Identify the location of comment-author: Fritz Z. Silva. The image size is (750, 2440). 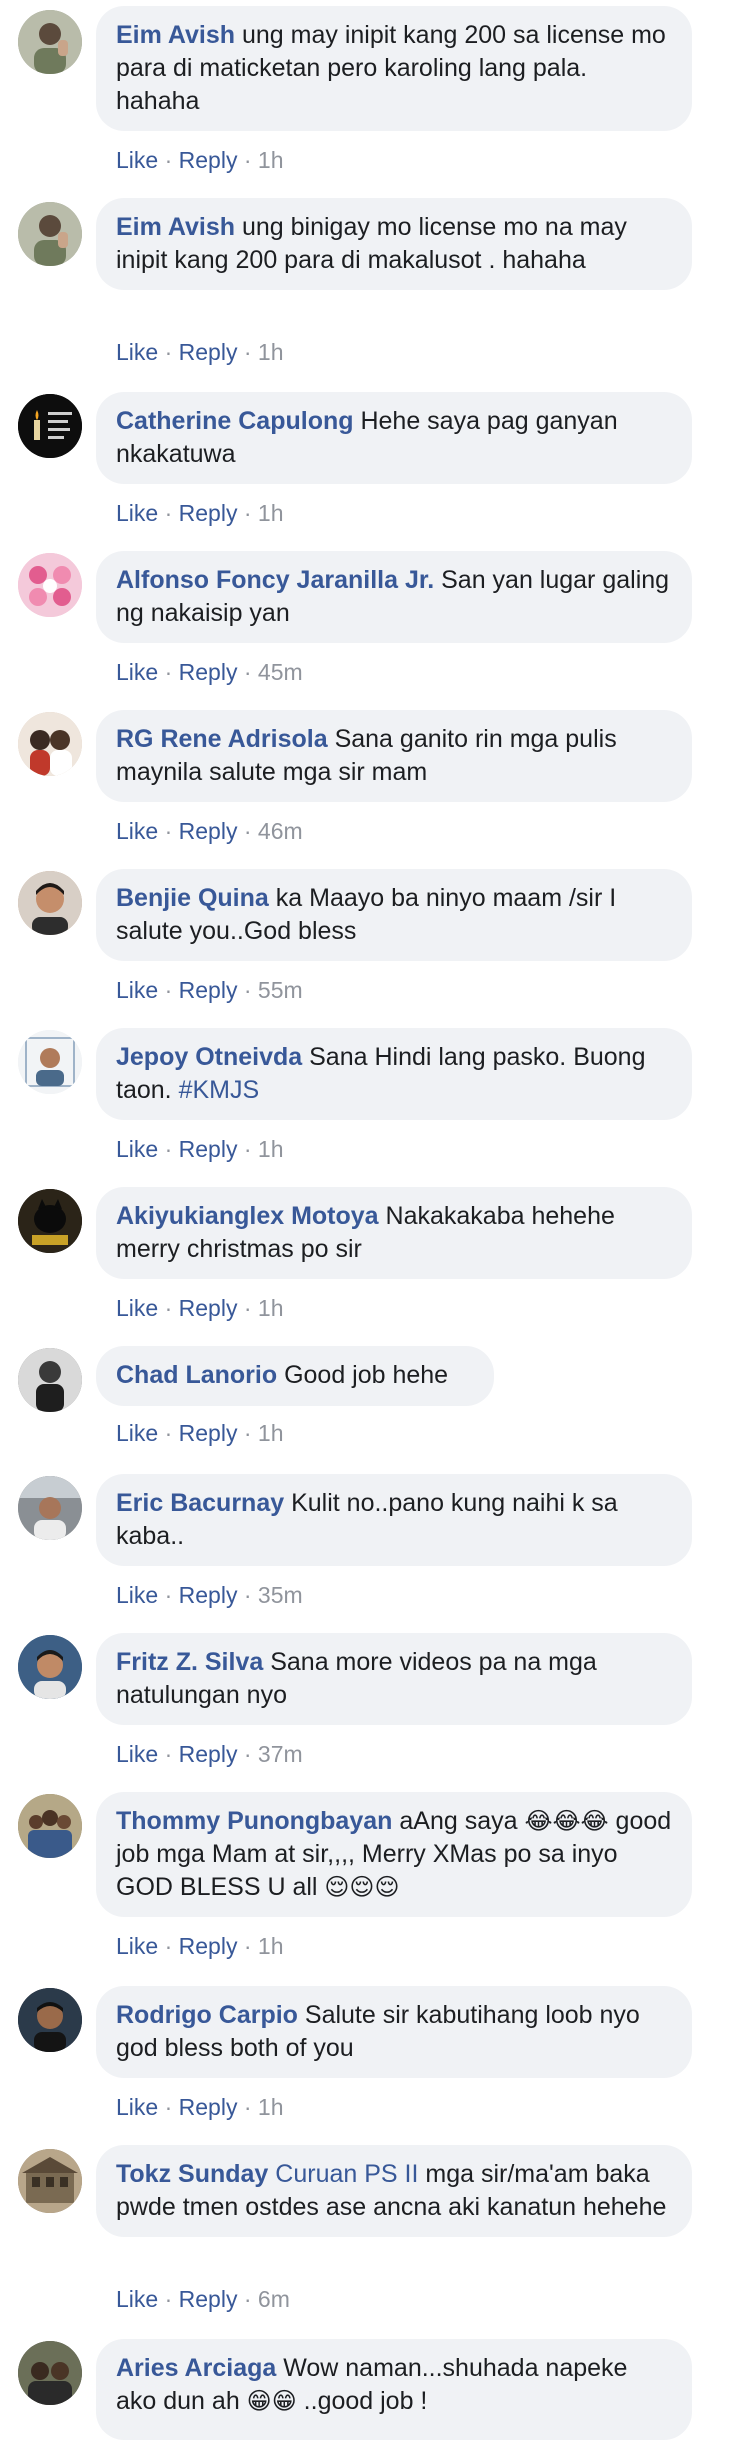
(189, 1662).